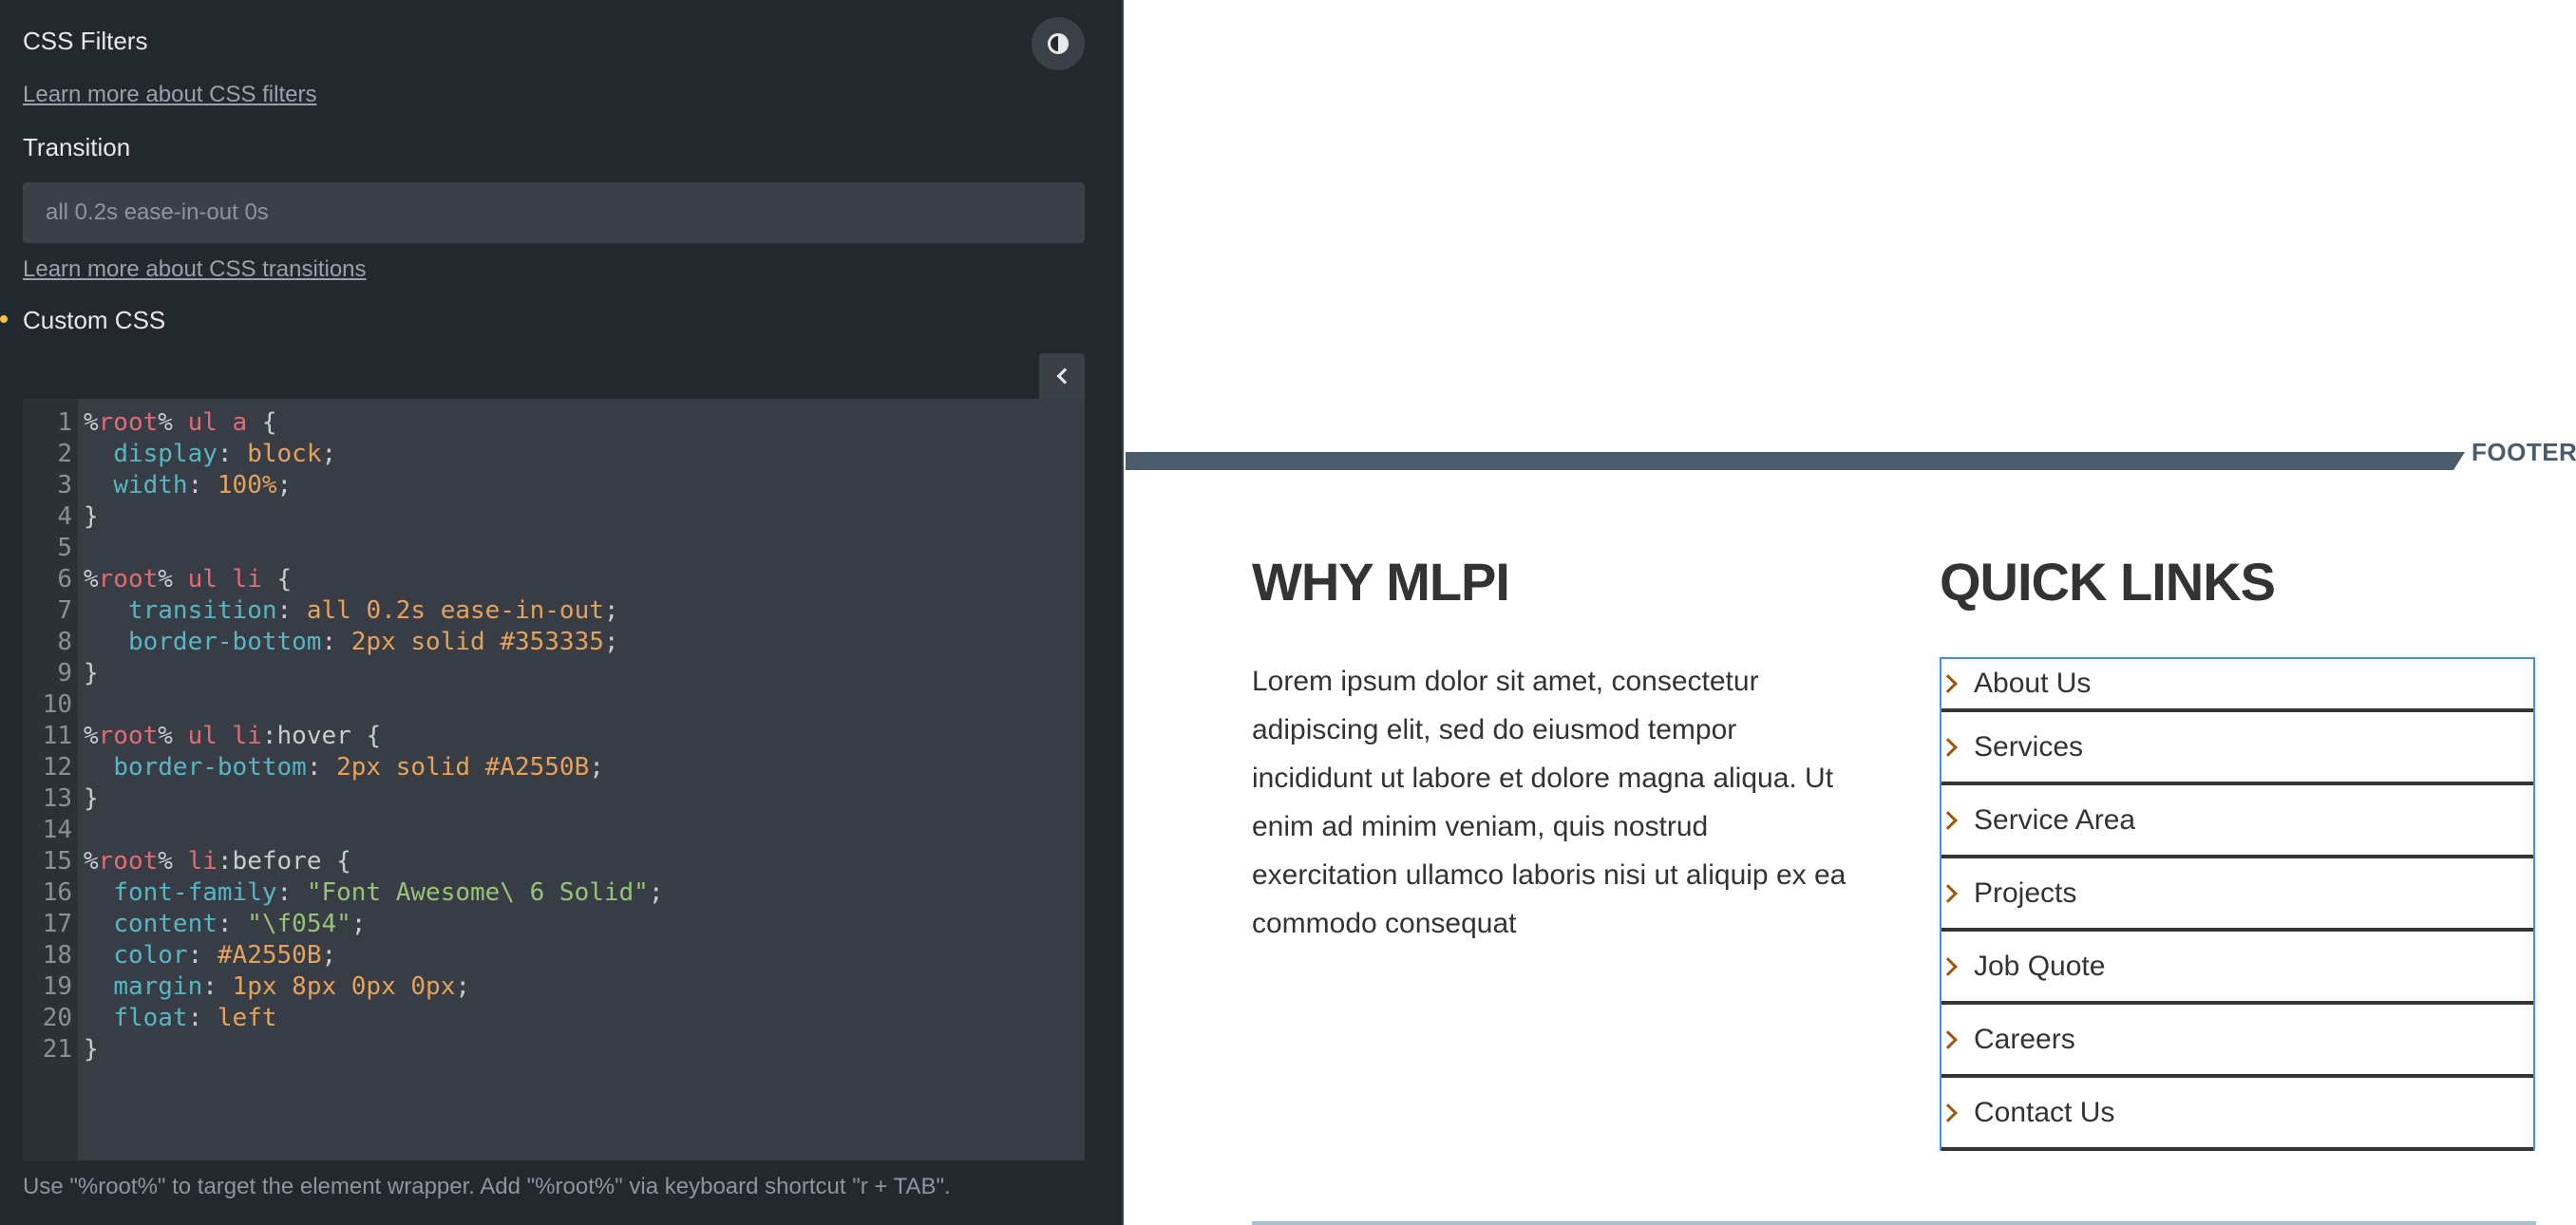 This screenshot has width=2576, height=1225. Describe the element at coordinates (94, 320) in the screenshot. I see `custom-css-label: Custom CSS` at that location.